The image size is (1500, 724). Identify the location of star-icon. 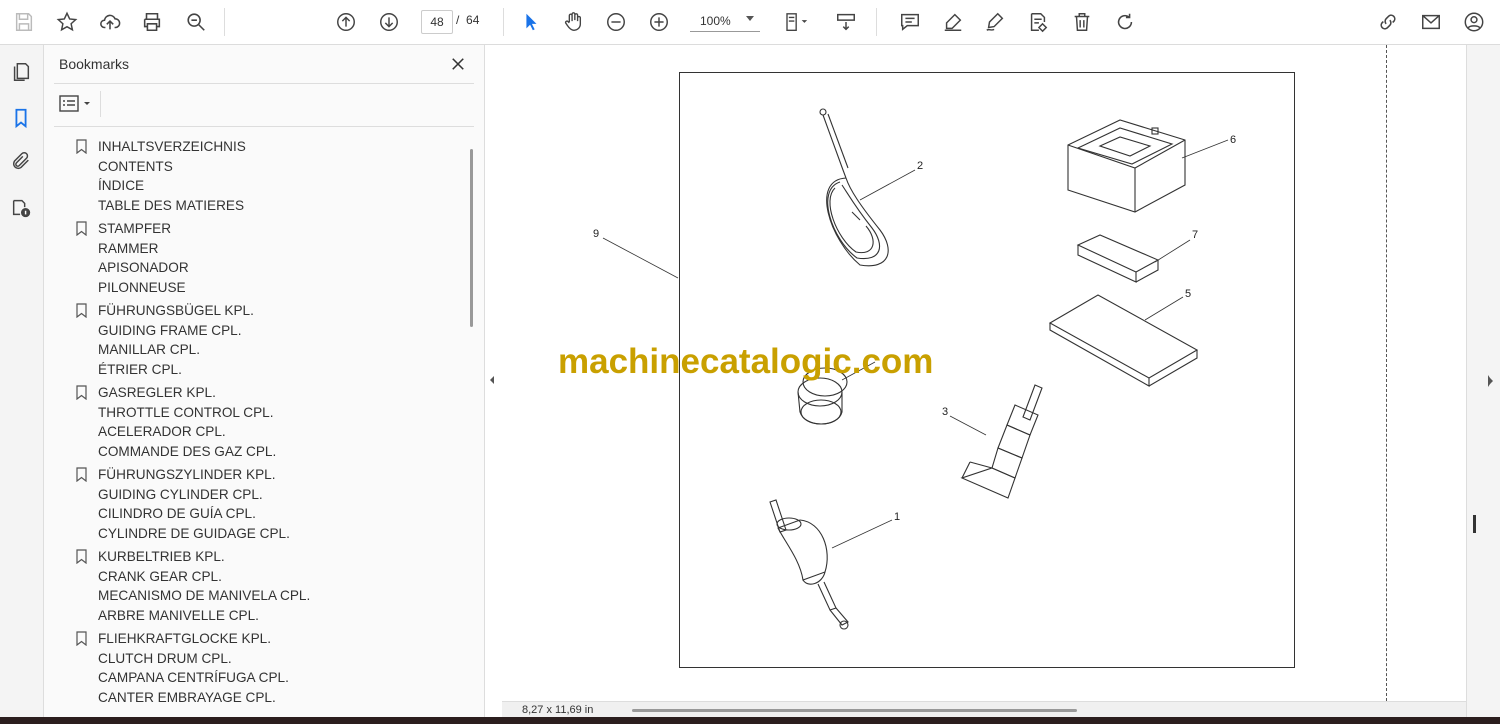
(67, 22).